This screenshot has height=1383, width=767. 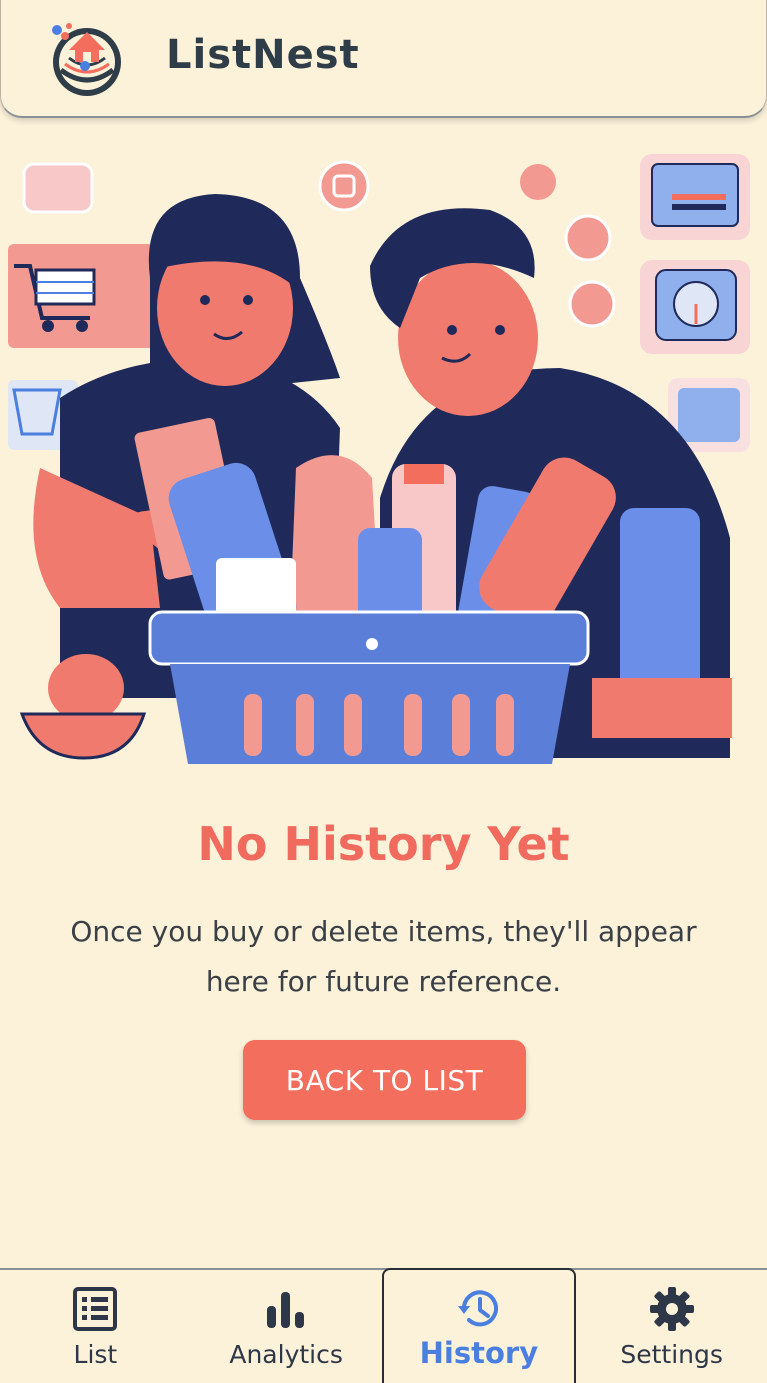 I want to click on listnest-logo-icon, so click(x=86, y=59).